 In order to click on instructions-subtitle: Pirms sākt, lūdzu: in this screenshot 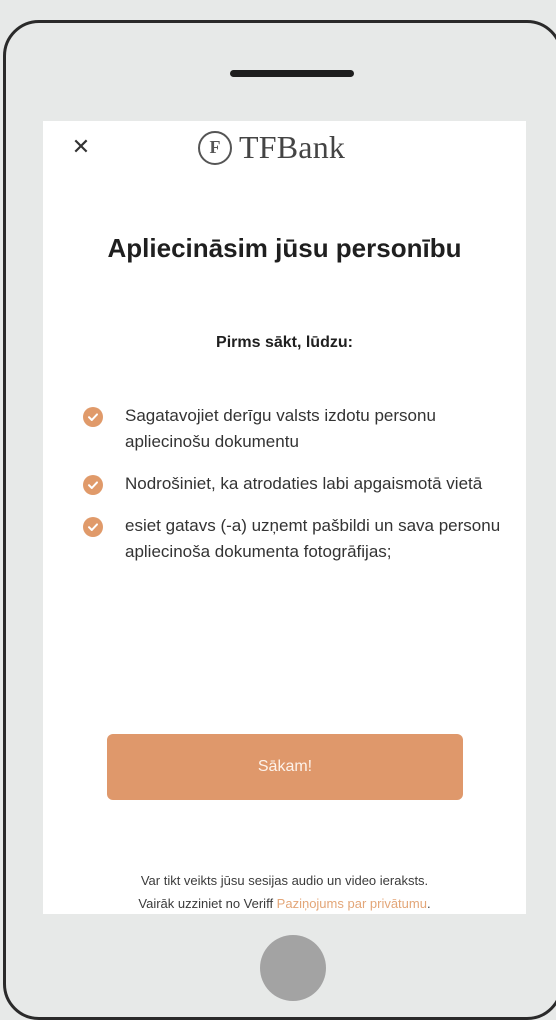, I will do `click(284, 342)`.